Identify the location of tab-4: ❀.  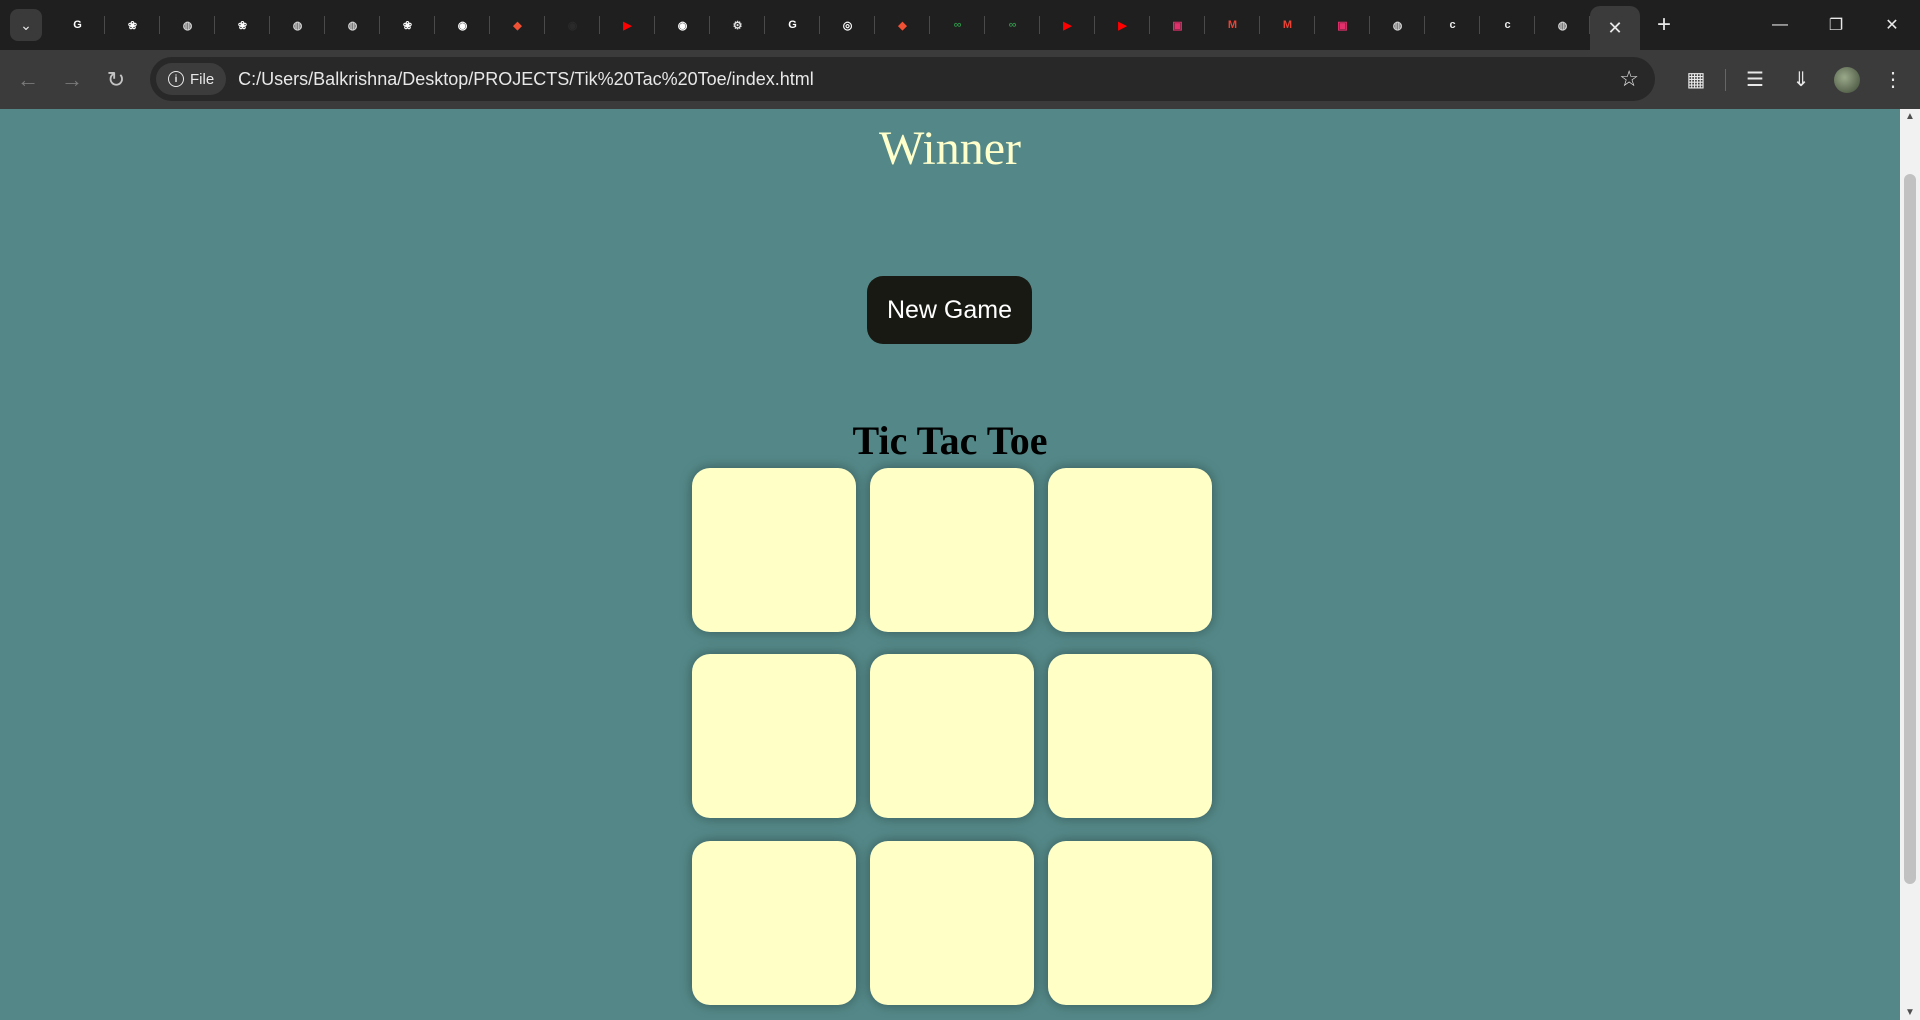
(242, 25).